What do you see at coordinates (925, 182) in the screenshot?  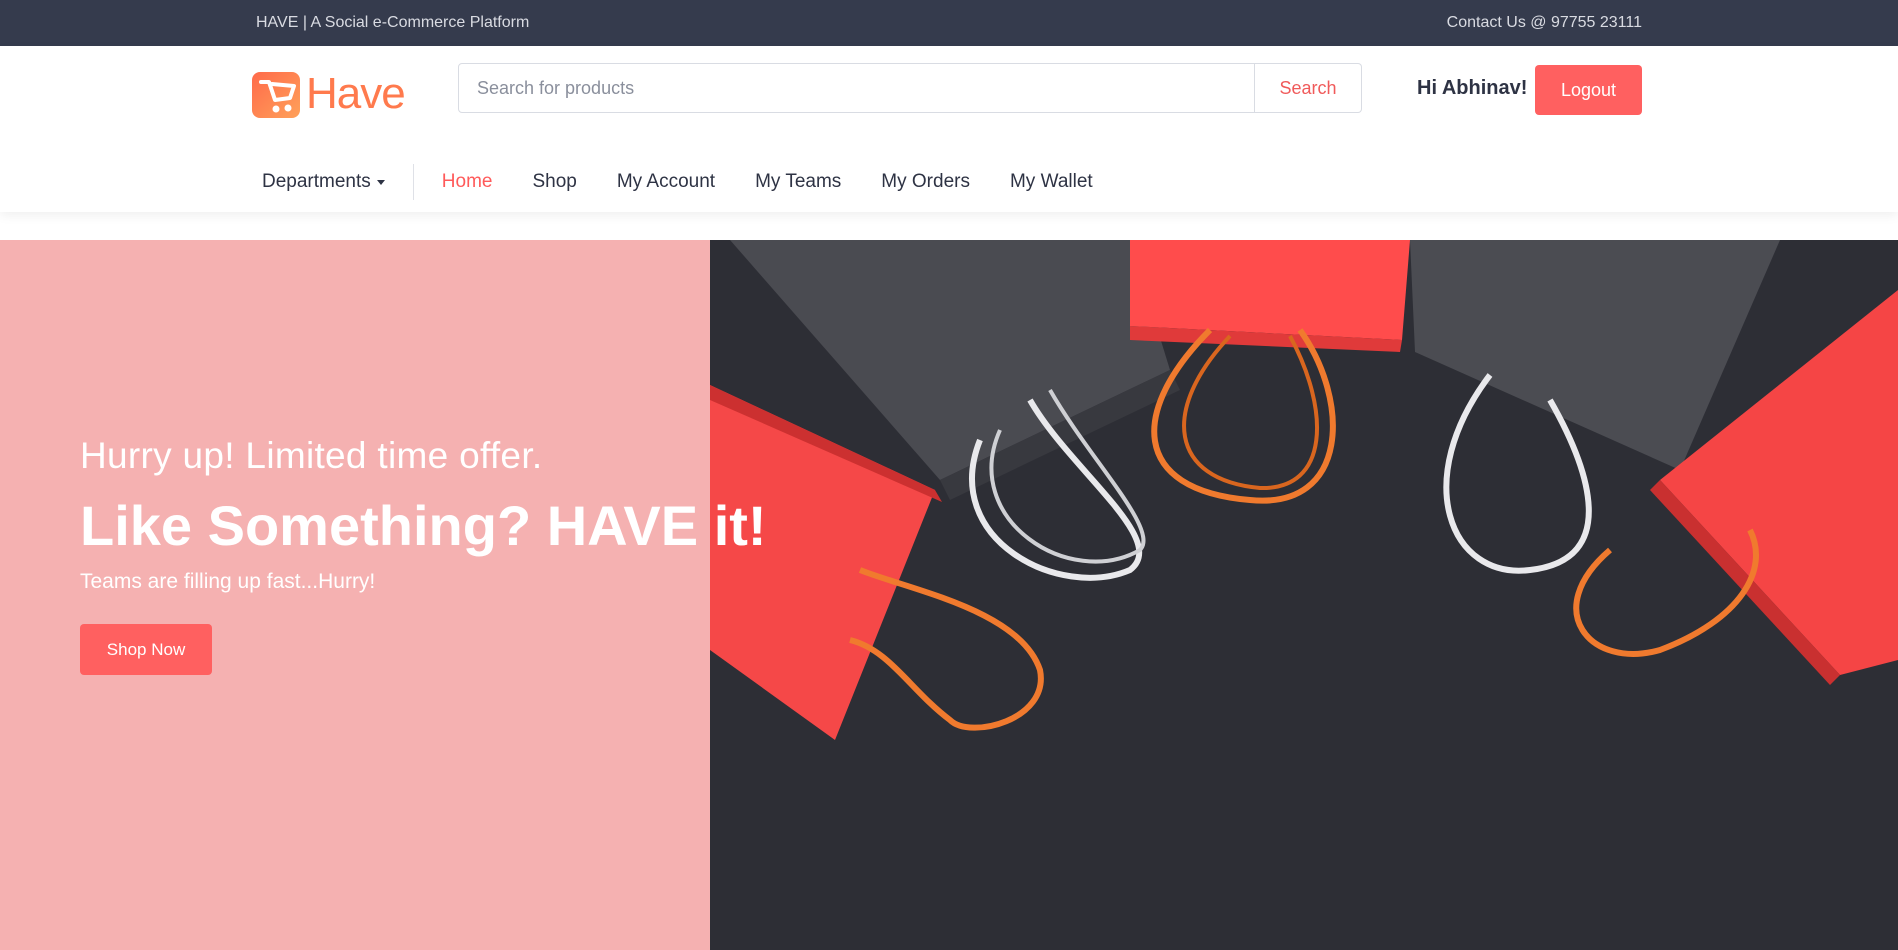 I see `nav-link-my-orders: My Orders` at bounding box center [925, 182].